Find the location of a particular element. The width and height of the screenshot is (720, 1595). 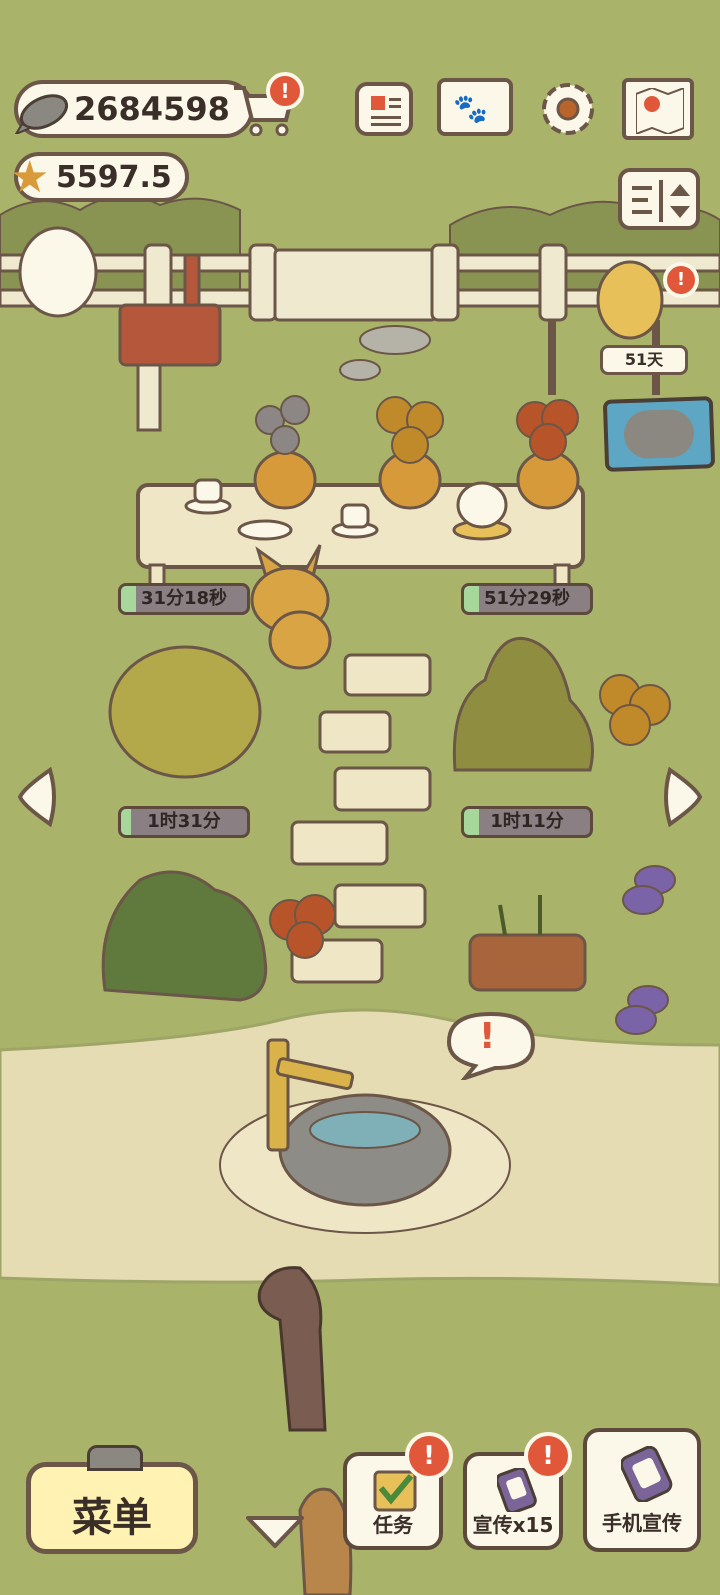

visitor-photo-card is located at coordinates (659, 434).